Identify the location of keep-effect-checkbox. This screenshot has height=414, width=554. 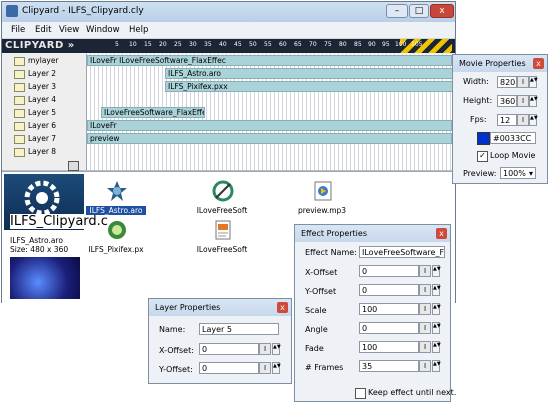
(360, 393).